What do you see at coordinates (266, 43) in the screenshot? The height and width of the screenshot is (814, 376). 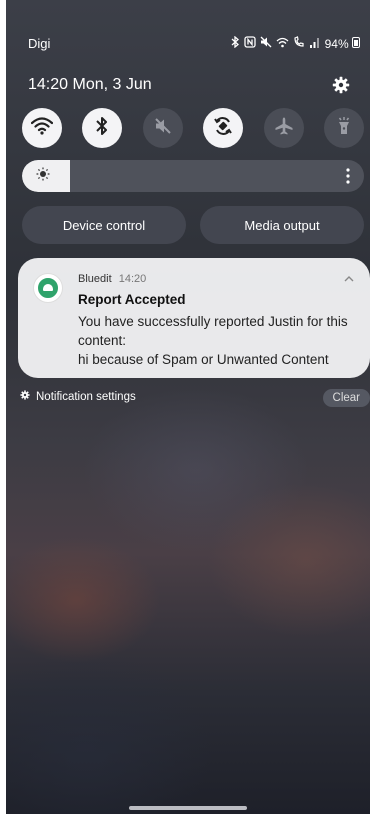 I see `mute-status-icon` at bounding box center [266, 43].